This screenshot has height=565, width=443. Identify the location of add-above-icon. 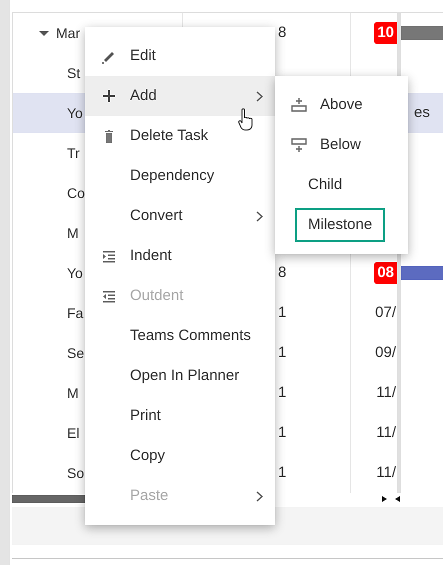
(299, 105).